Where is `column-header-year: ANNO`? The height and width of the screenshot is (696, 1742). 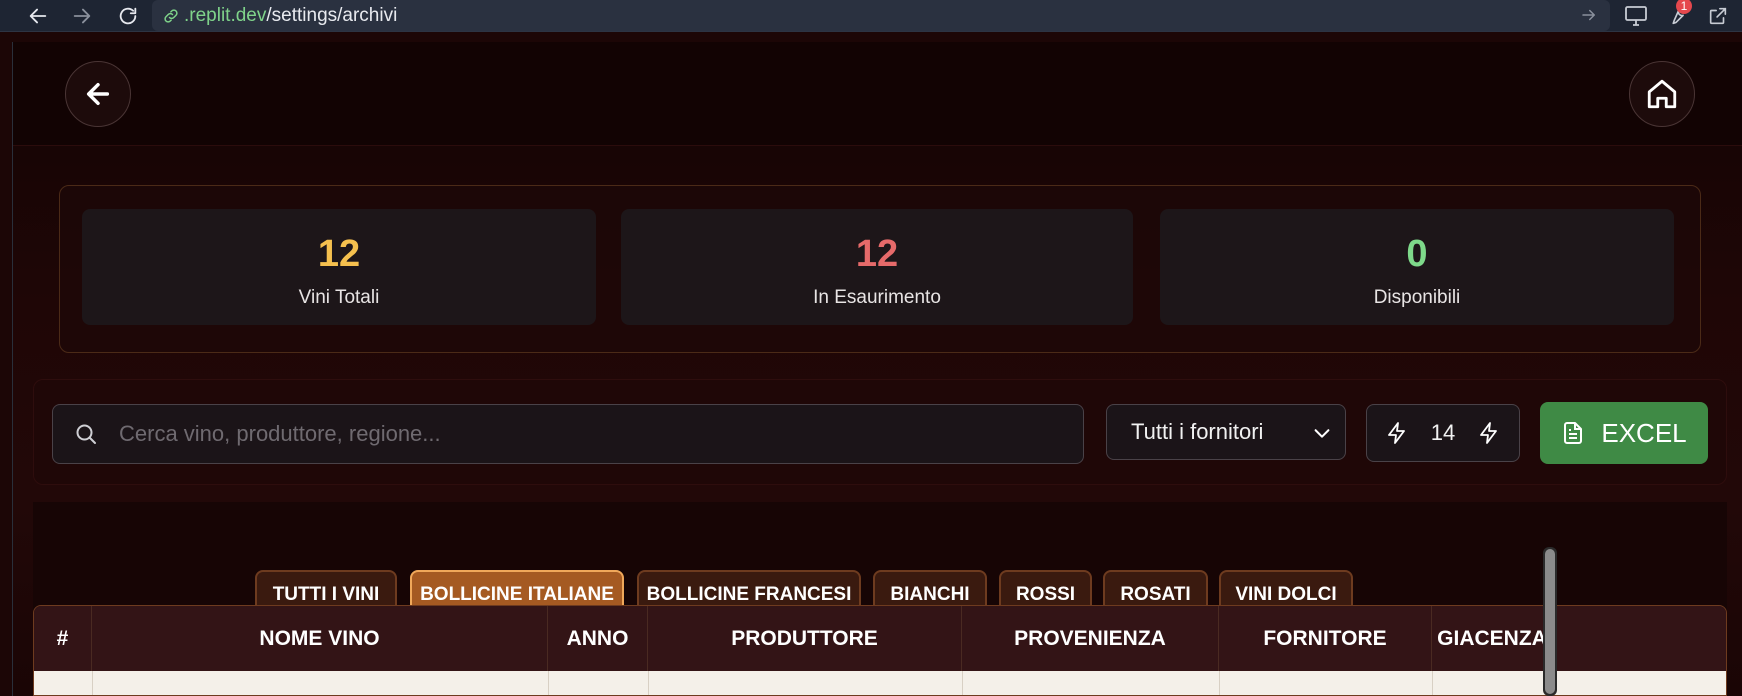
column-header-year: ANNO is located at coordinates (598, 638).